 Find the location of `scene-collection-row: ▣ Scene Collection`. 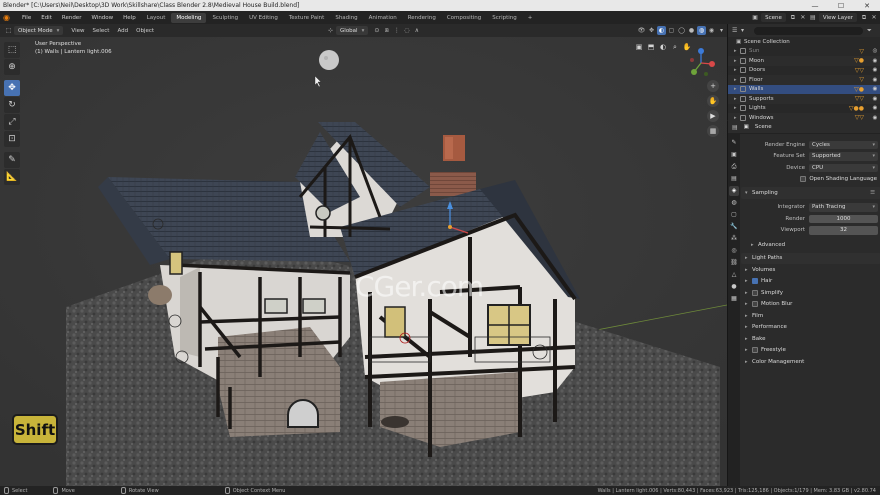

scene-collection-row: ▣ Scene Collection is located at coordinates (804, 42).